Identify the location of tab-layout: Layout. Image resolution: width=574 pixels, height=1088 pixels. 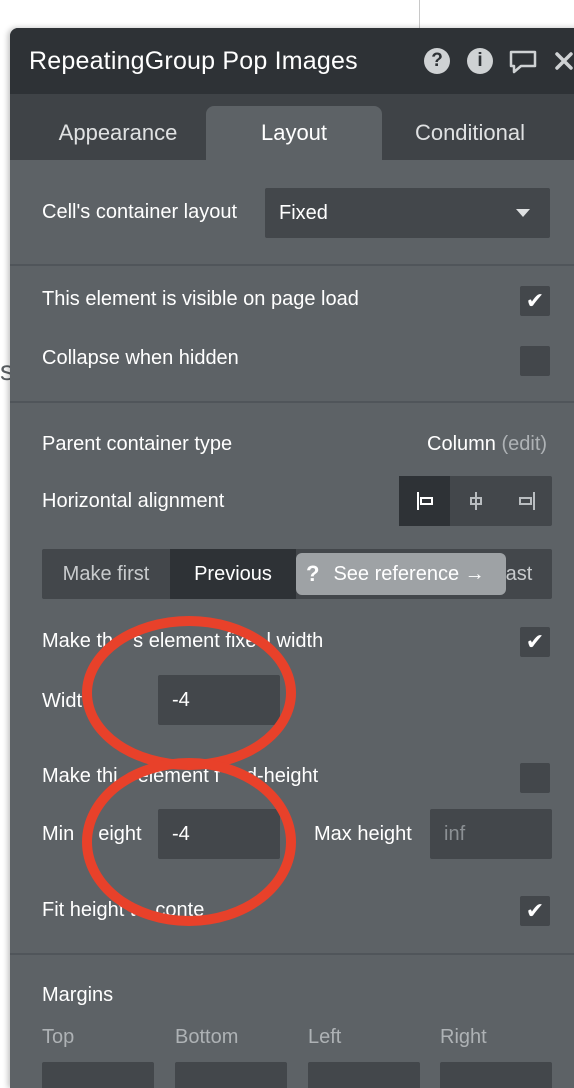
(294, 133).